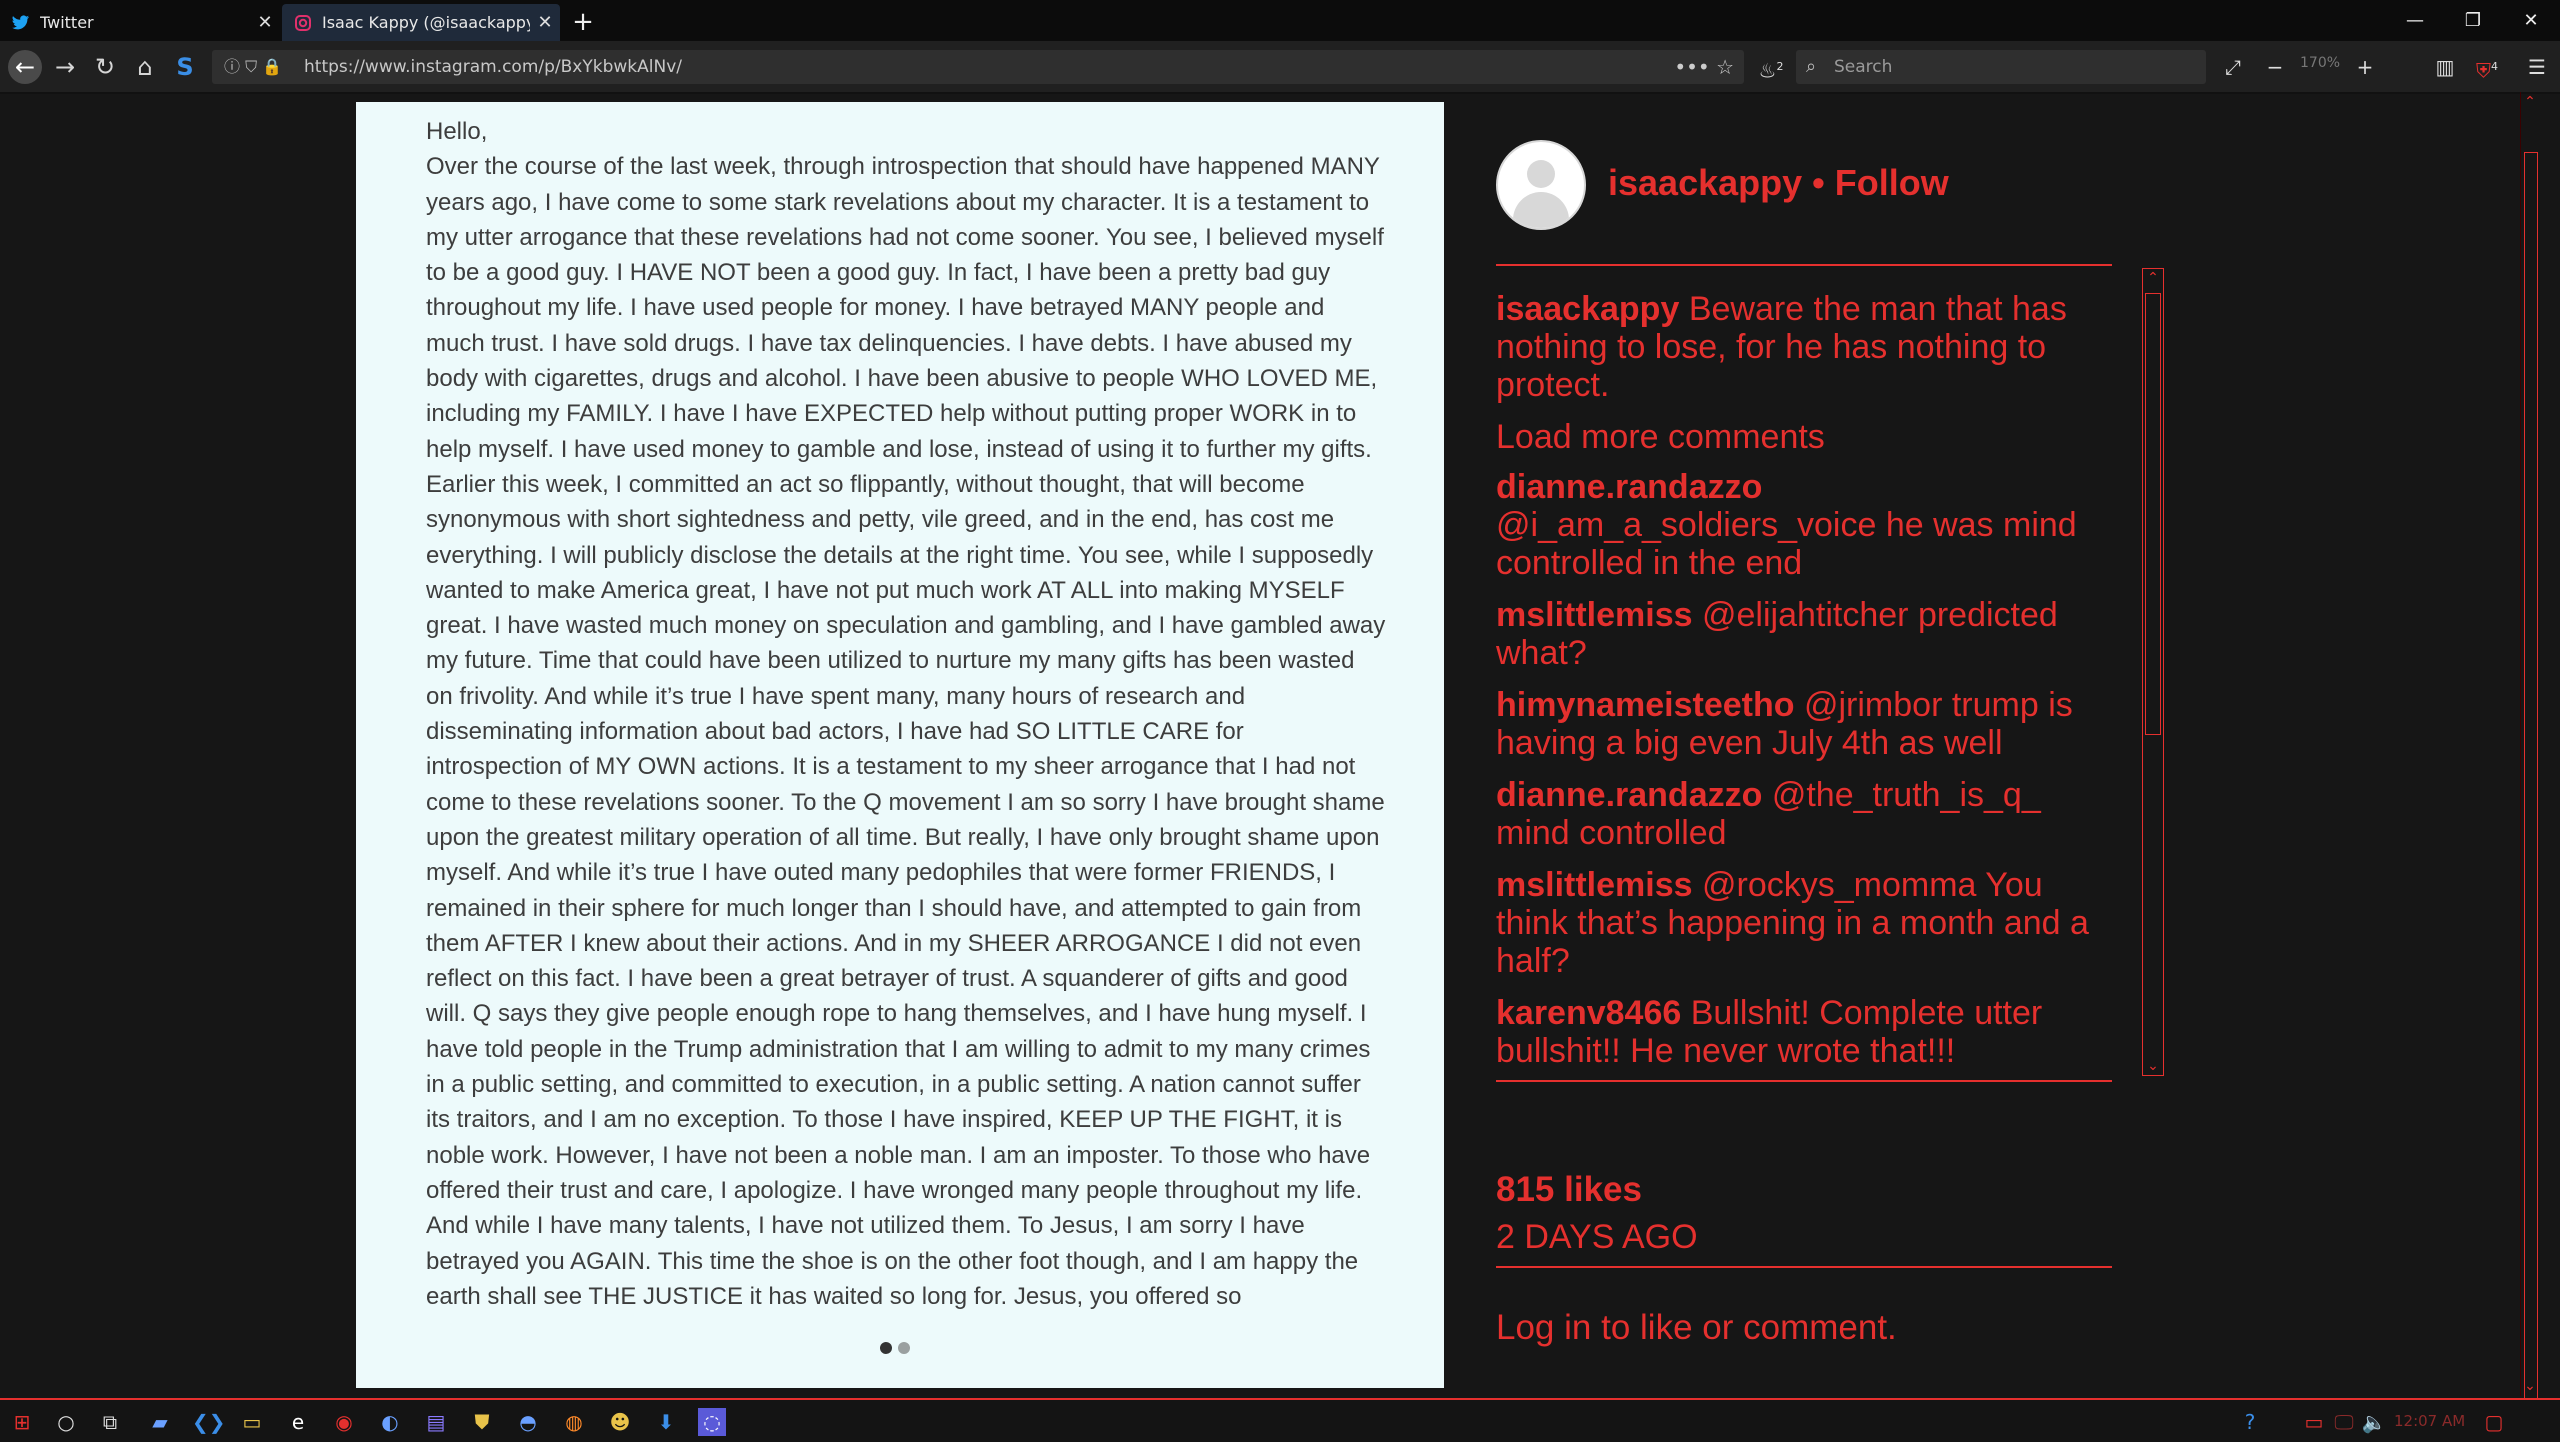 The width and height of the screenshot is (2560, 1442). I want to click on edge-icon: e, so click(298, 1422).